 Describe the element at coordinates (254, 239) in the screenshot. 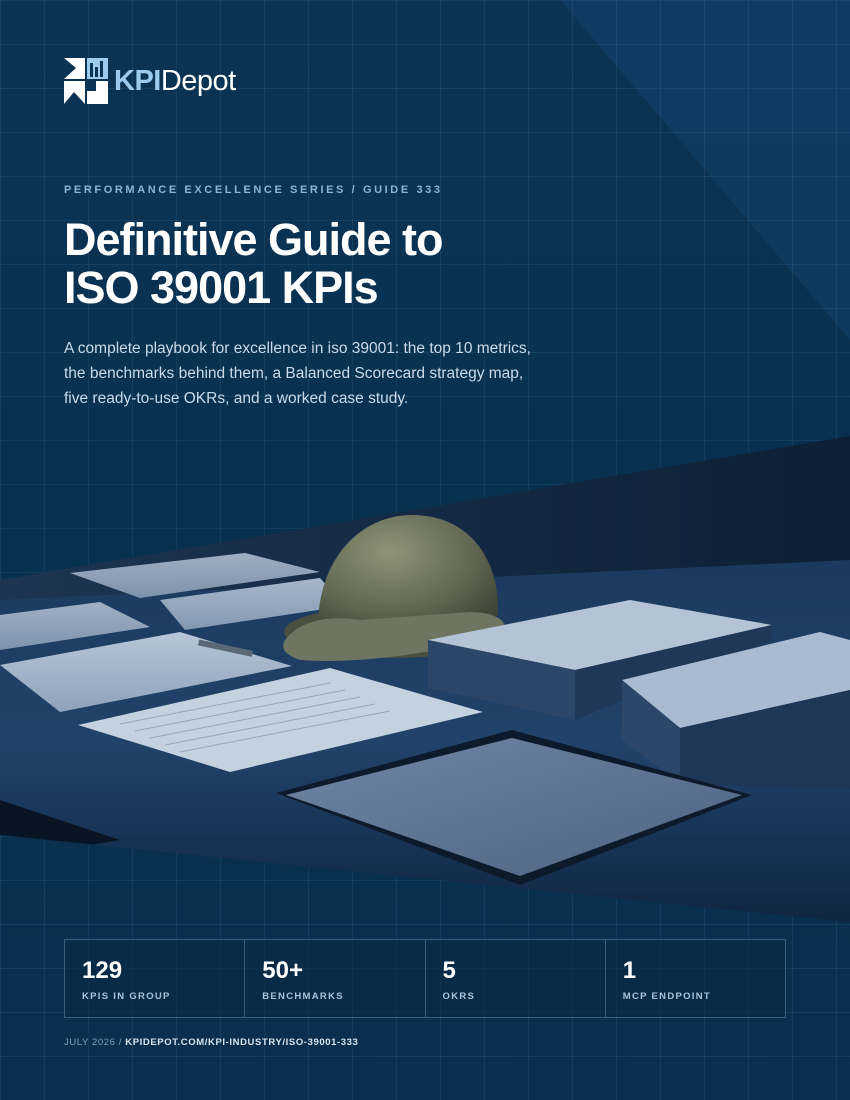

I see `page-title-line-1: Definitive Guide to` at that location.